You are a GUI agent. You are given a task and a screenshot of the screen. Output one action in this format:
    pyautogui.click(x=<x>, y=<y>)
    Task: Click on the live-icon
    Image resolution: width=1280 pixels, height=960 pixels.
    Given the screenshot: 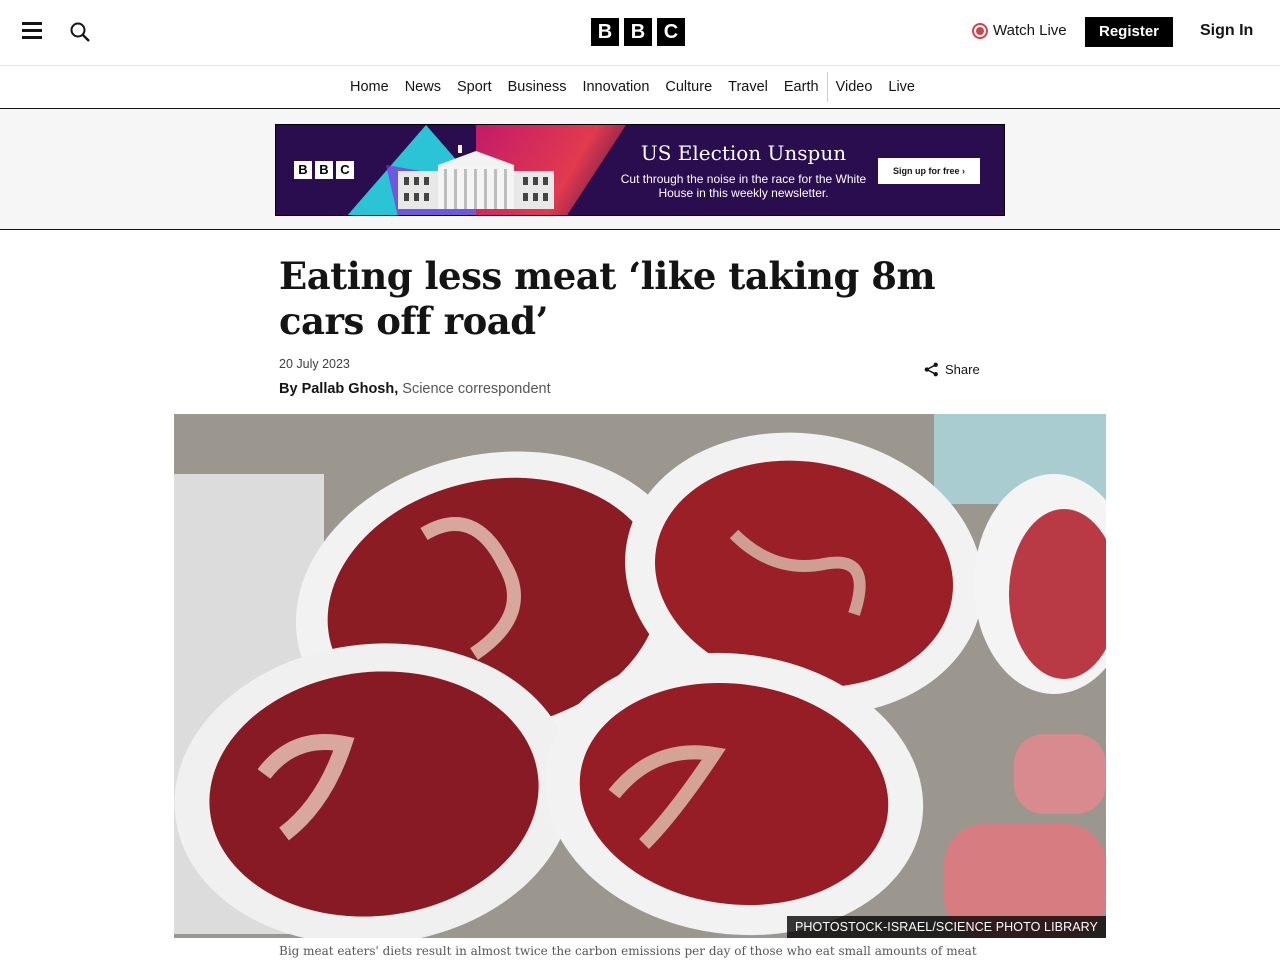 What is the action you would take?
    pyautogui.click(x=980, y=30)
    